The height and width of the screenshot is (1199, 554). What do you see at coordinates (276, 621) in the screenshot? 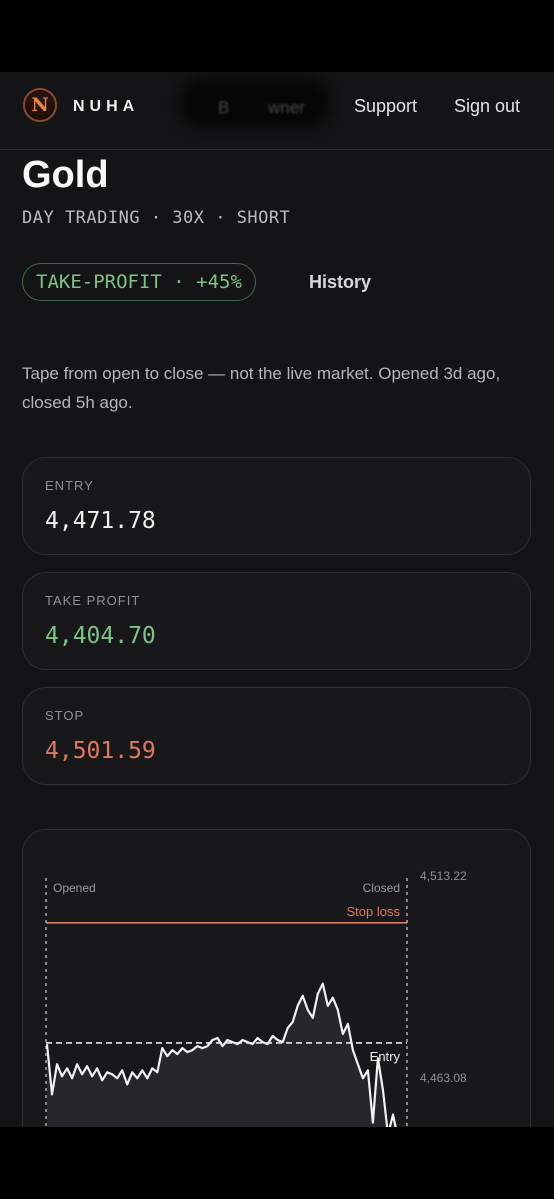
I see `take-profit-card: TAKE PROFIT 4,404.70` at bounding box center [276, 621].